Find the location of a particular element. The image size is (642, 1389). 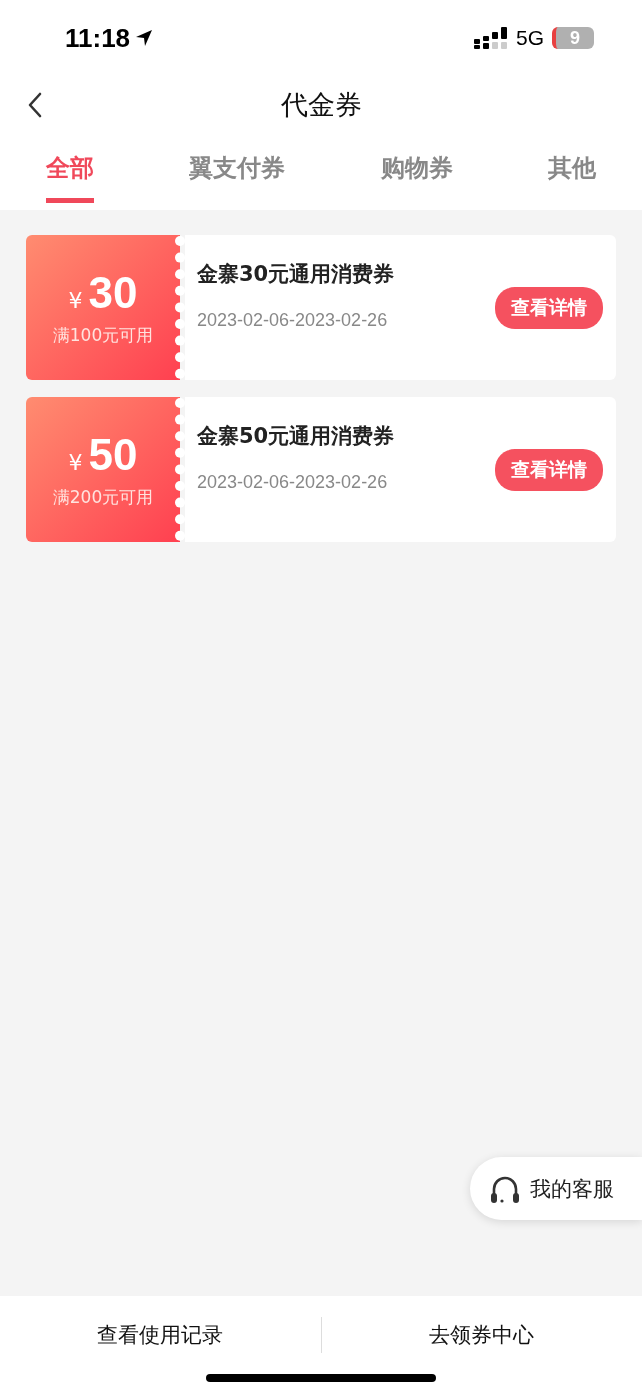

coupon-condition: 满100元可用 is located at coordinates (103, 335).